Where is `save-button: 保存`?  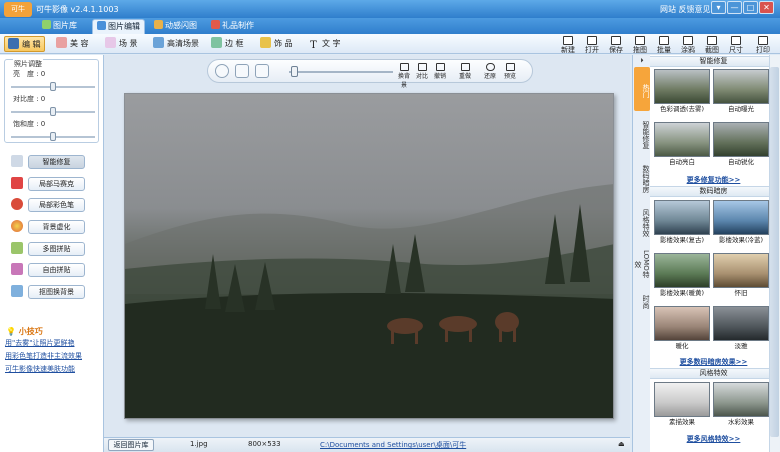
save-button: 保存 is located at coordinates (616, 45).